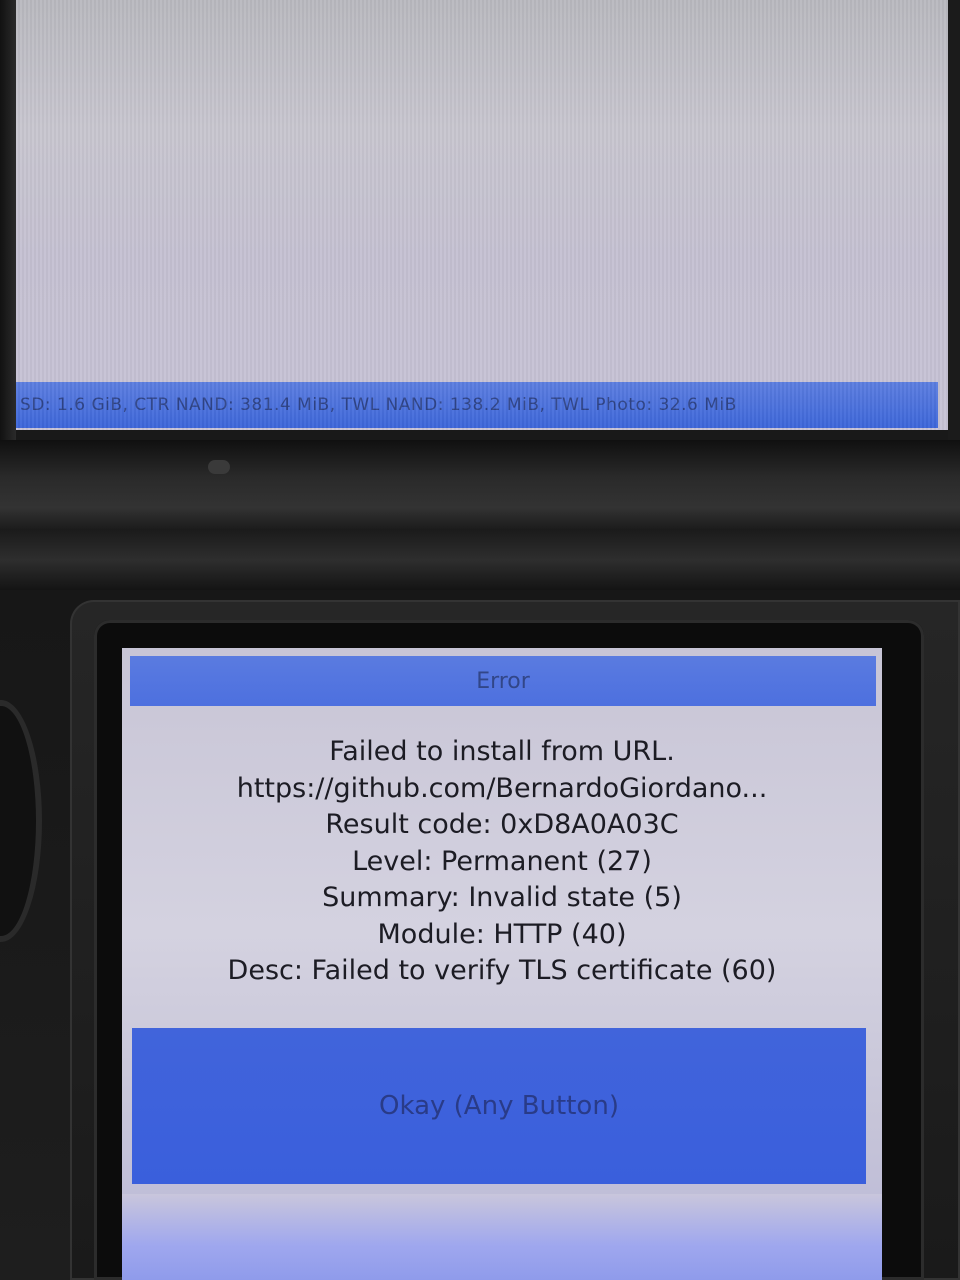 The width and height of the screenshot is (960, 1280). What do you see at coordinates (502, 897) in the screenshot?
I see `error-line-summary-state: Summary: Invalid state (5)` at bounding box center [502, 897].